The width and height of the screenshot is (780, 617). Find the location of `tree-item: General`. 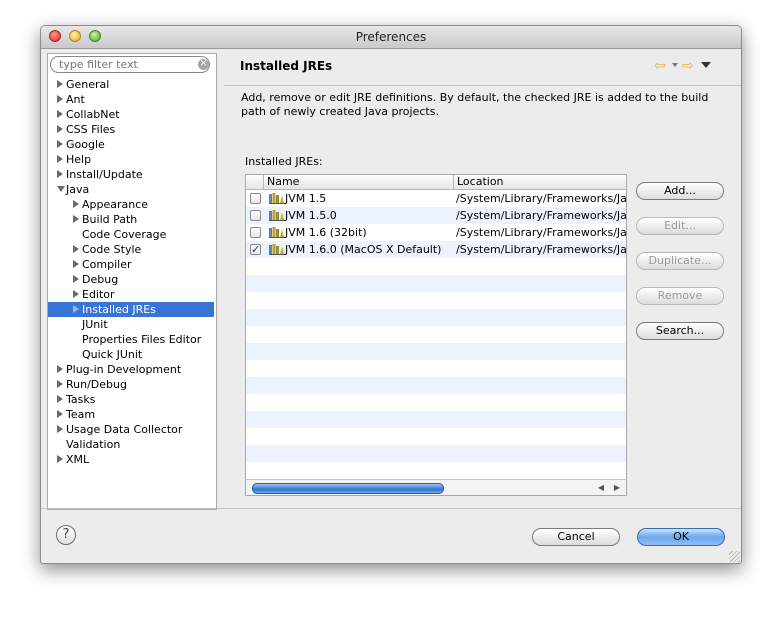

tree-item: General is located at coordinates (131, 84).